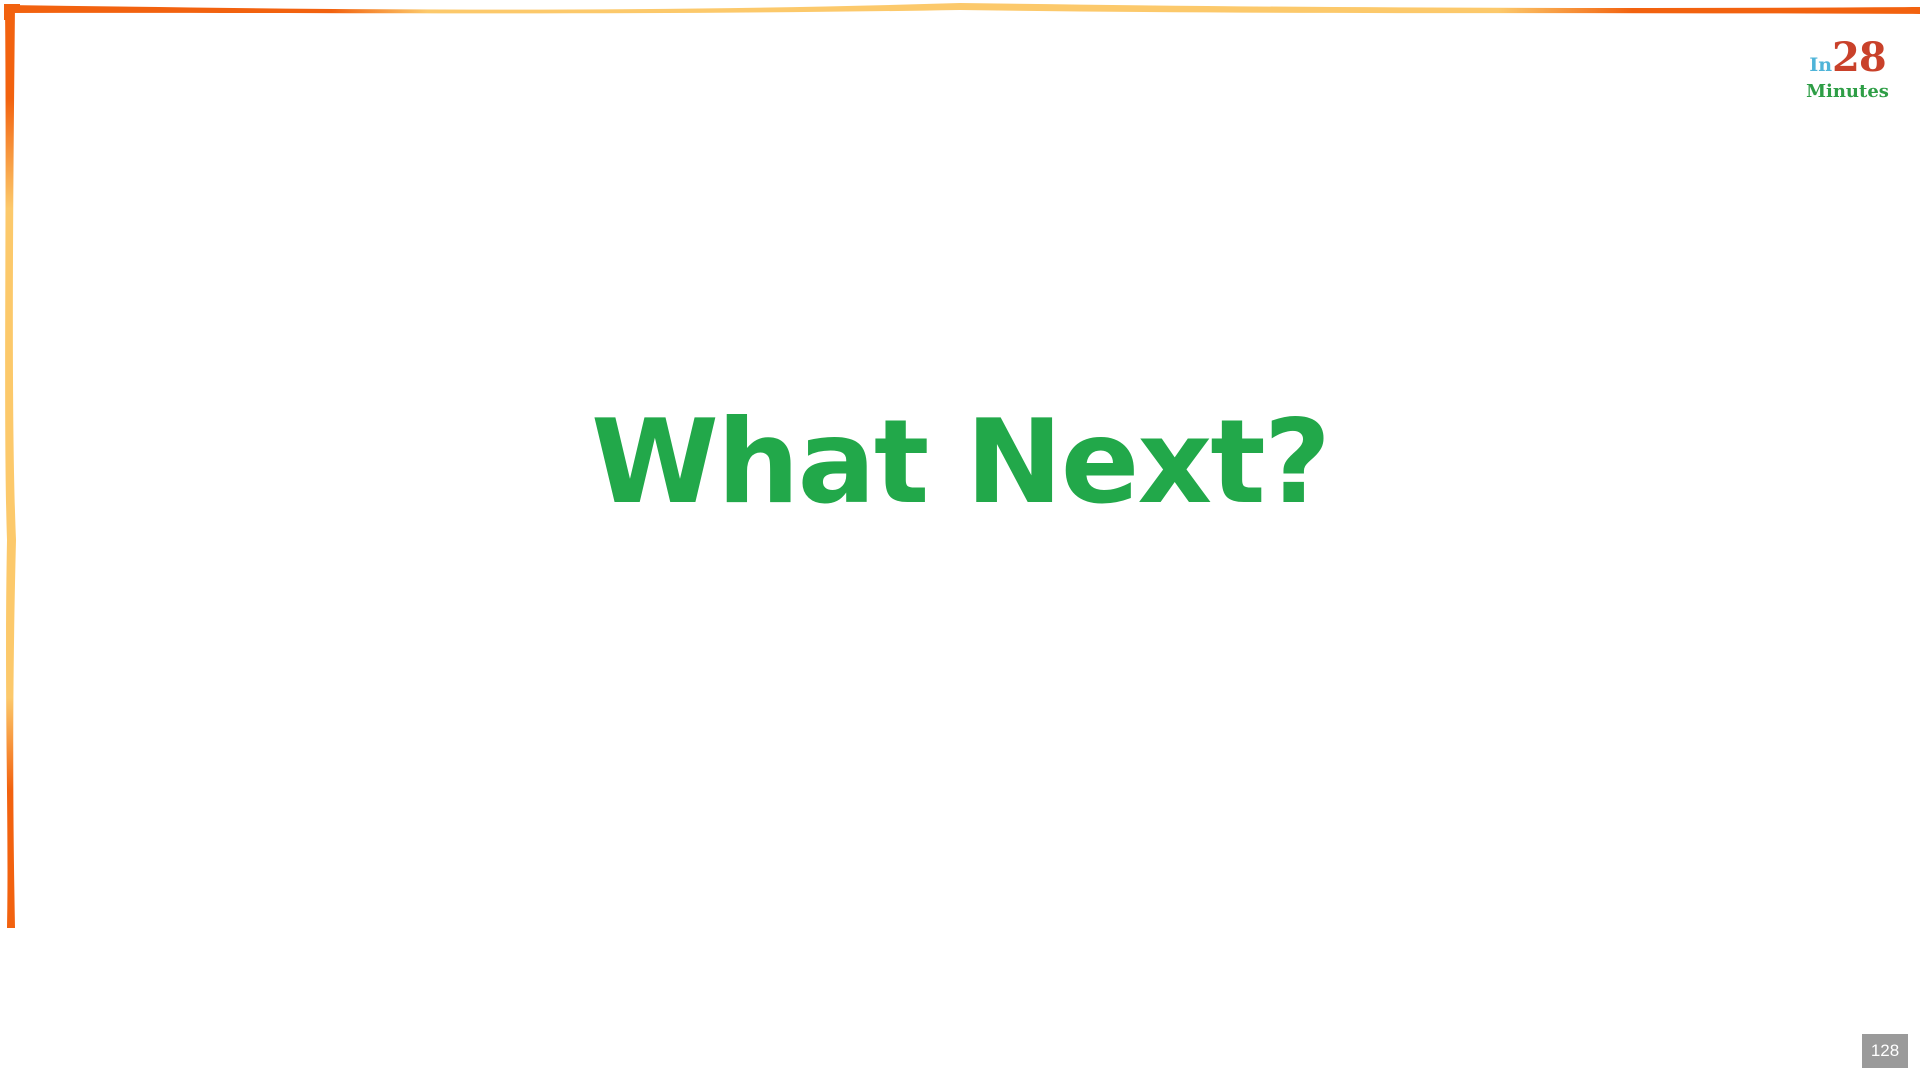 This screenshot has height=1080, width=1920. I want to click on top-border-stroke, so click(963, 8).